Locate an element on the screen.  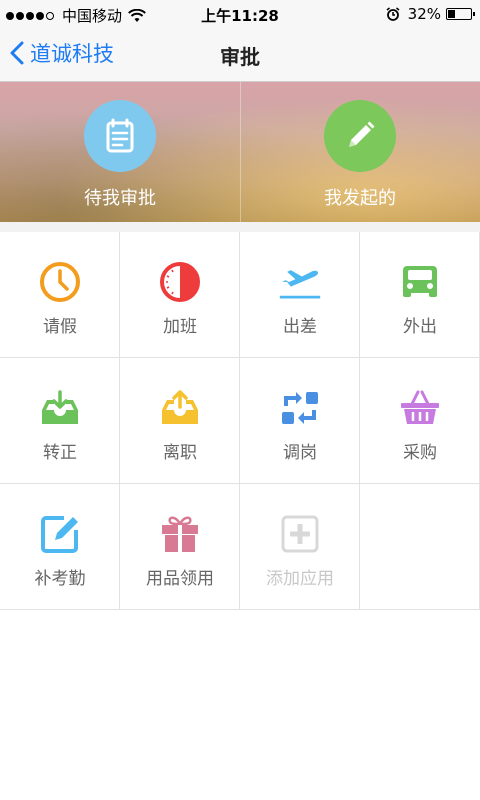
status-right: 32% is located at coordinates (430, 14).